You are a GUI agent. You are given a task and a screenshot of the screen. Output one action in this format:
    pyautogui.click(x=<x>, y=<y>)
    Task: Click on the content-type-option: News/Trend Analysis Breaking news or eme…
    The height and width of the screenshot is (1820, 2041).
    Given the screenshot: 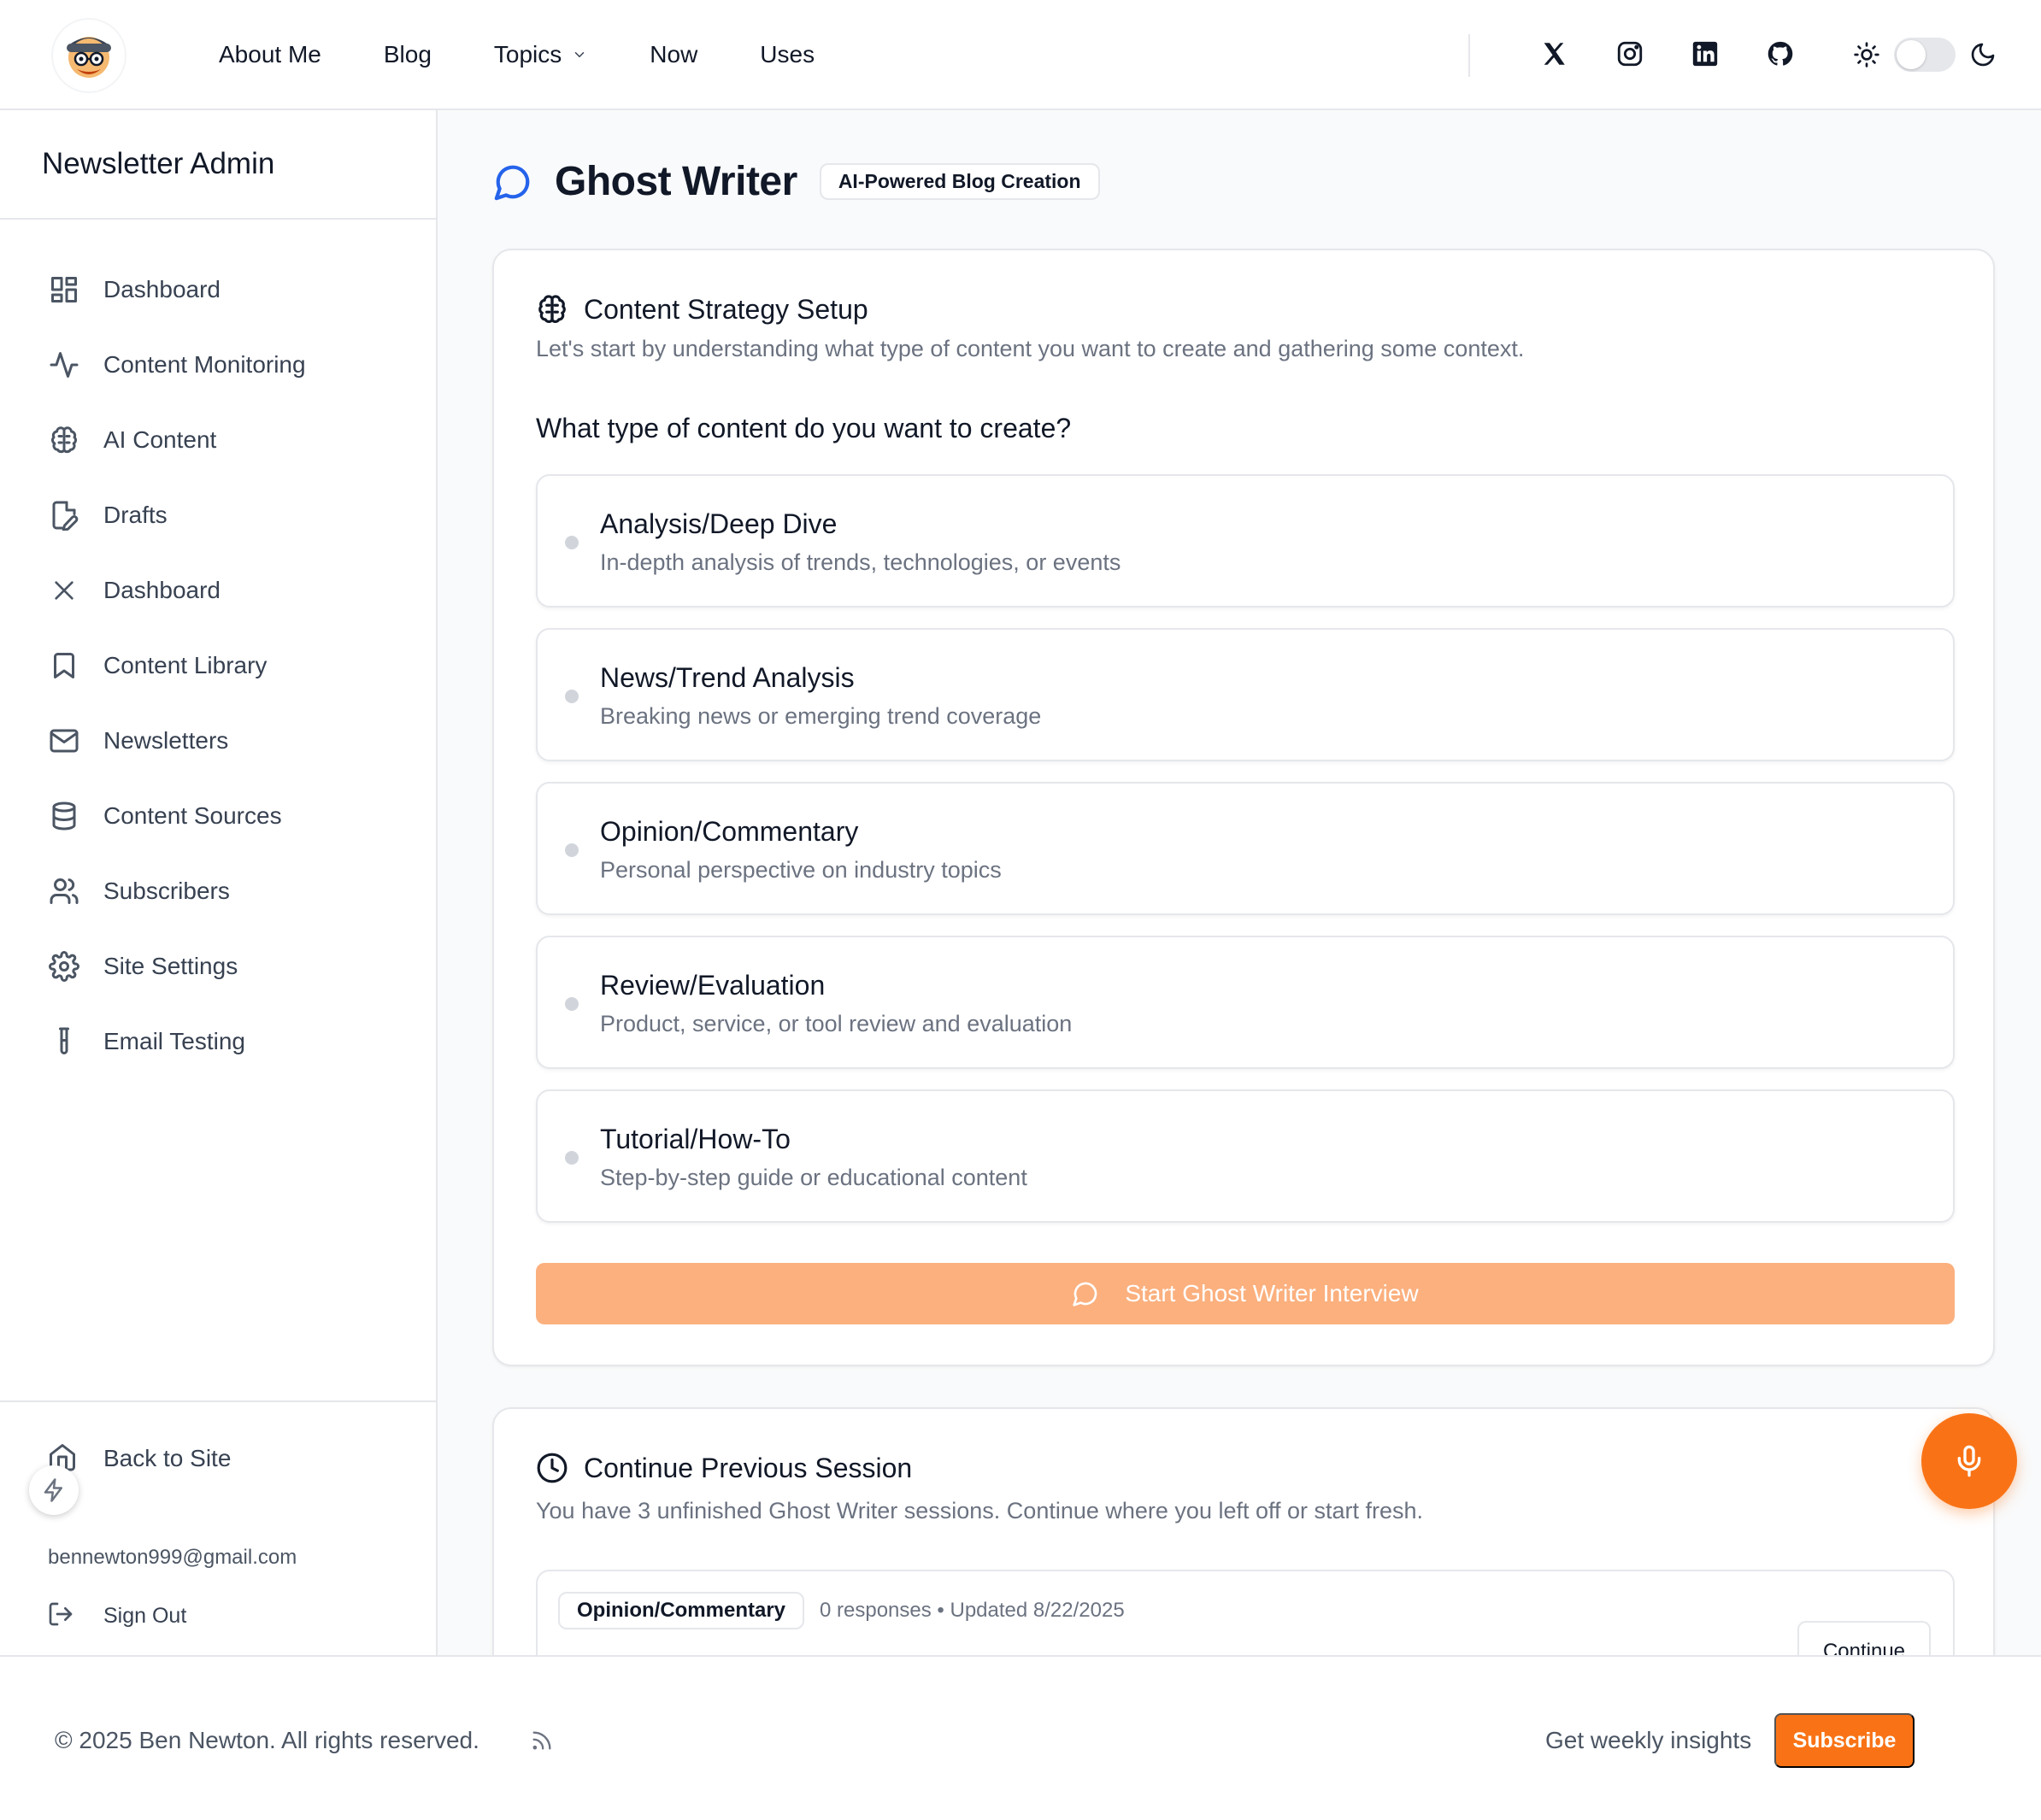 What is the action you would take?
    pyautogui.click(x=1245, y=694)
    